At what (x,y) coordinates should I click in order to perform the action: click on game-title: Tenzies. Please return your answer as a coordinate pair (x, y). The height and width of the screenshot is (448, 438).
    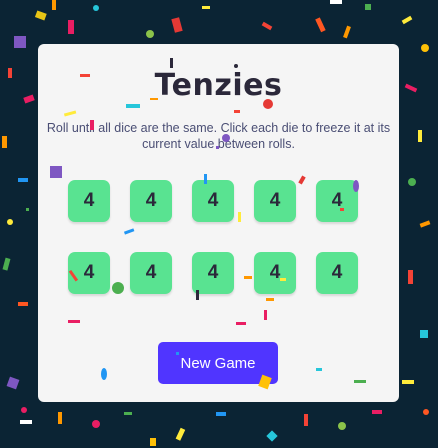
    Looking at the image, I should click on (218, 85).